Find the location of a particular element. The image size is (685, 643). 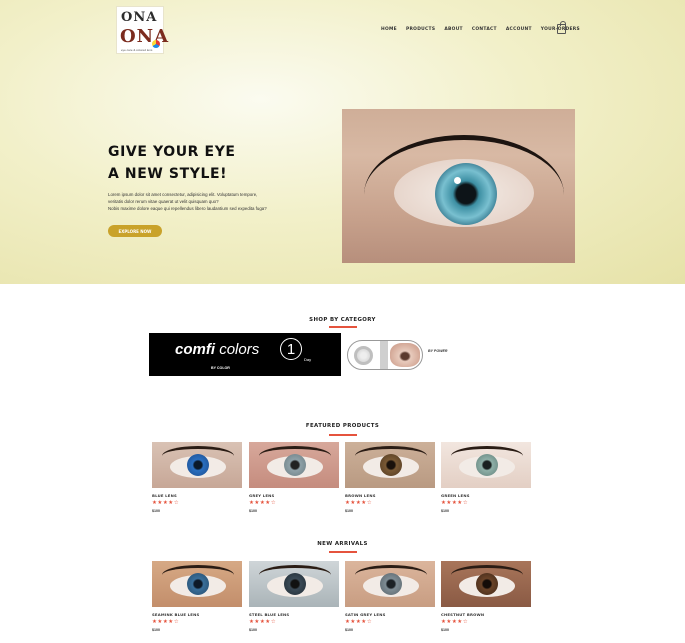

hero-iris is located at coordinates (466, 194).